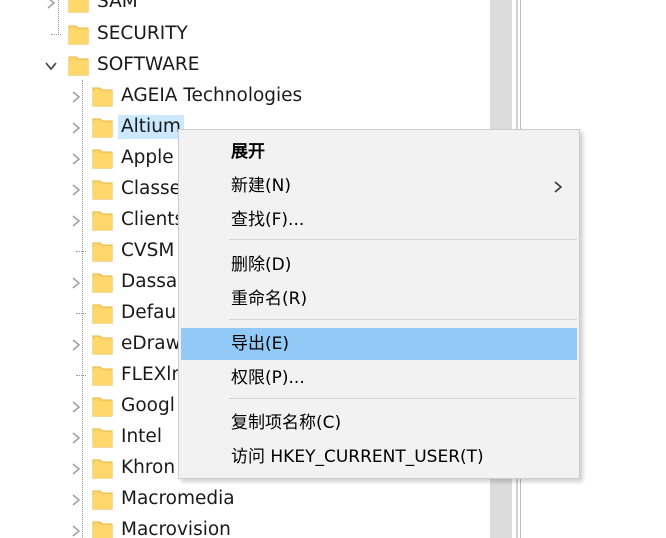 This screenshot has width=666, height=538. What do you see at coordinates (245, 65) in the screenshot?
I see `tree-row: SOFTWARE` at bounding box center [245, 65].